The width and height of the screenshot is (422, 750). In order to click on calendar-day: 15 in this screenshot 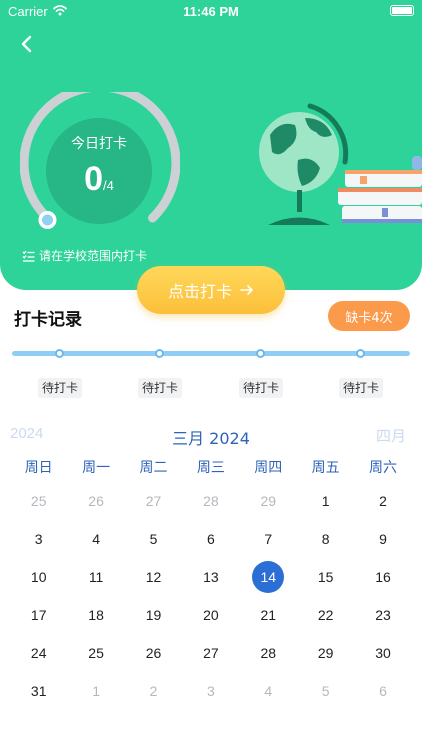, I will do `click(325, 577)`.